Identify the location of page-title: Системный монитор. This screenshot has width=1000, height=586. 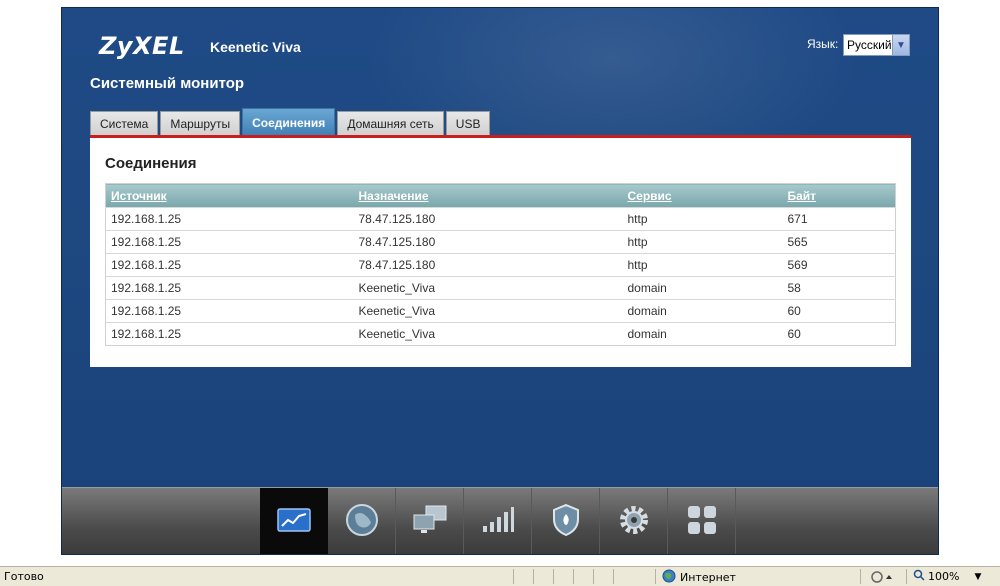
(167, 83).